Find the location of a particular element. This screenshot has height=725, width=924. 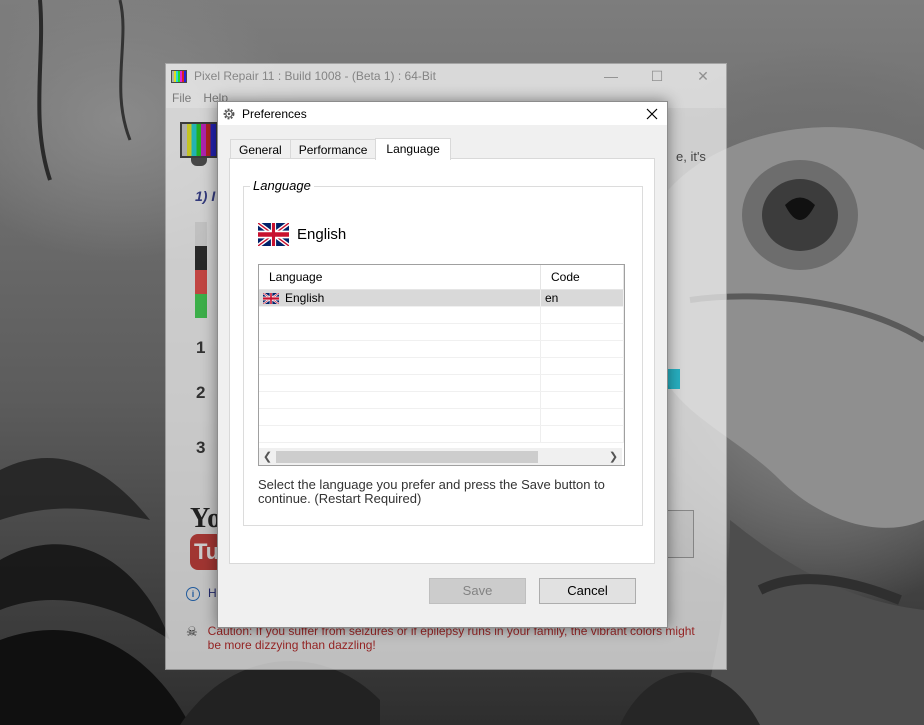

cyan-indicator is located at coordinates (673, 379).